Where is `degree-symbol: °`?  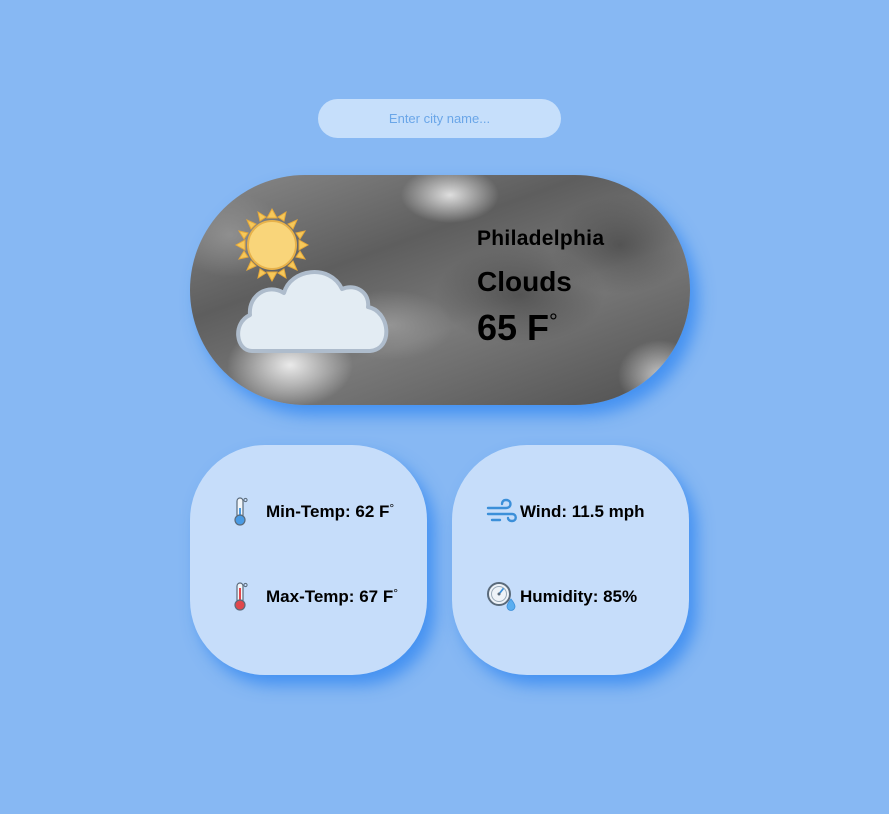 degree-symbol: ° is located at coordinates (553, 321).